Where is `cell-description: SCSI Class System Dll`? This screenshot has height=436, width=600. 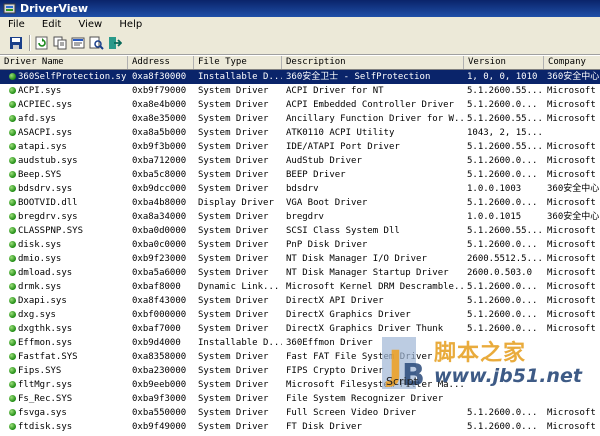 cell-description: SCSI Class System Dll is located at coordinates (343, 231).